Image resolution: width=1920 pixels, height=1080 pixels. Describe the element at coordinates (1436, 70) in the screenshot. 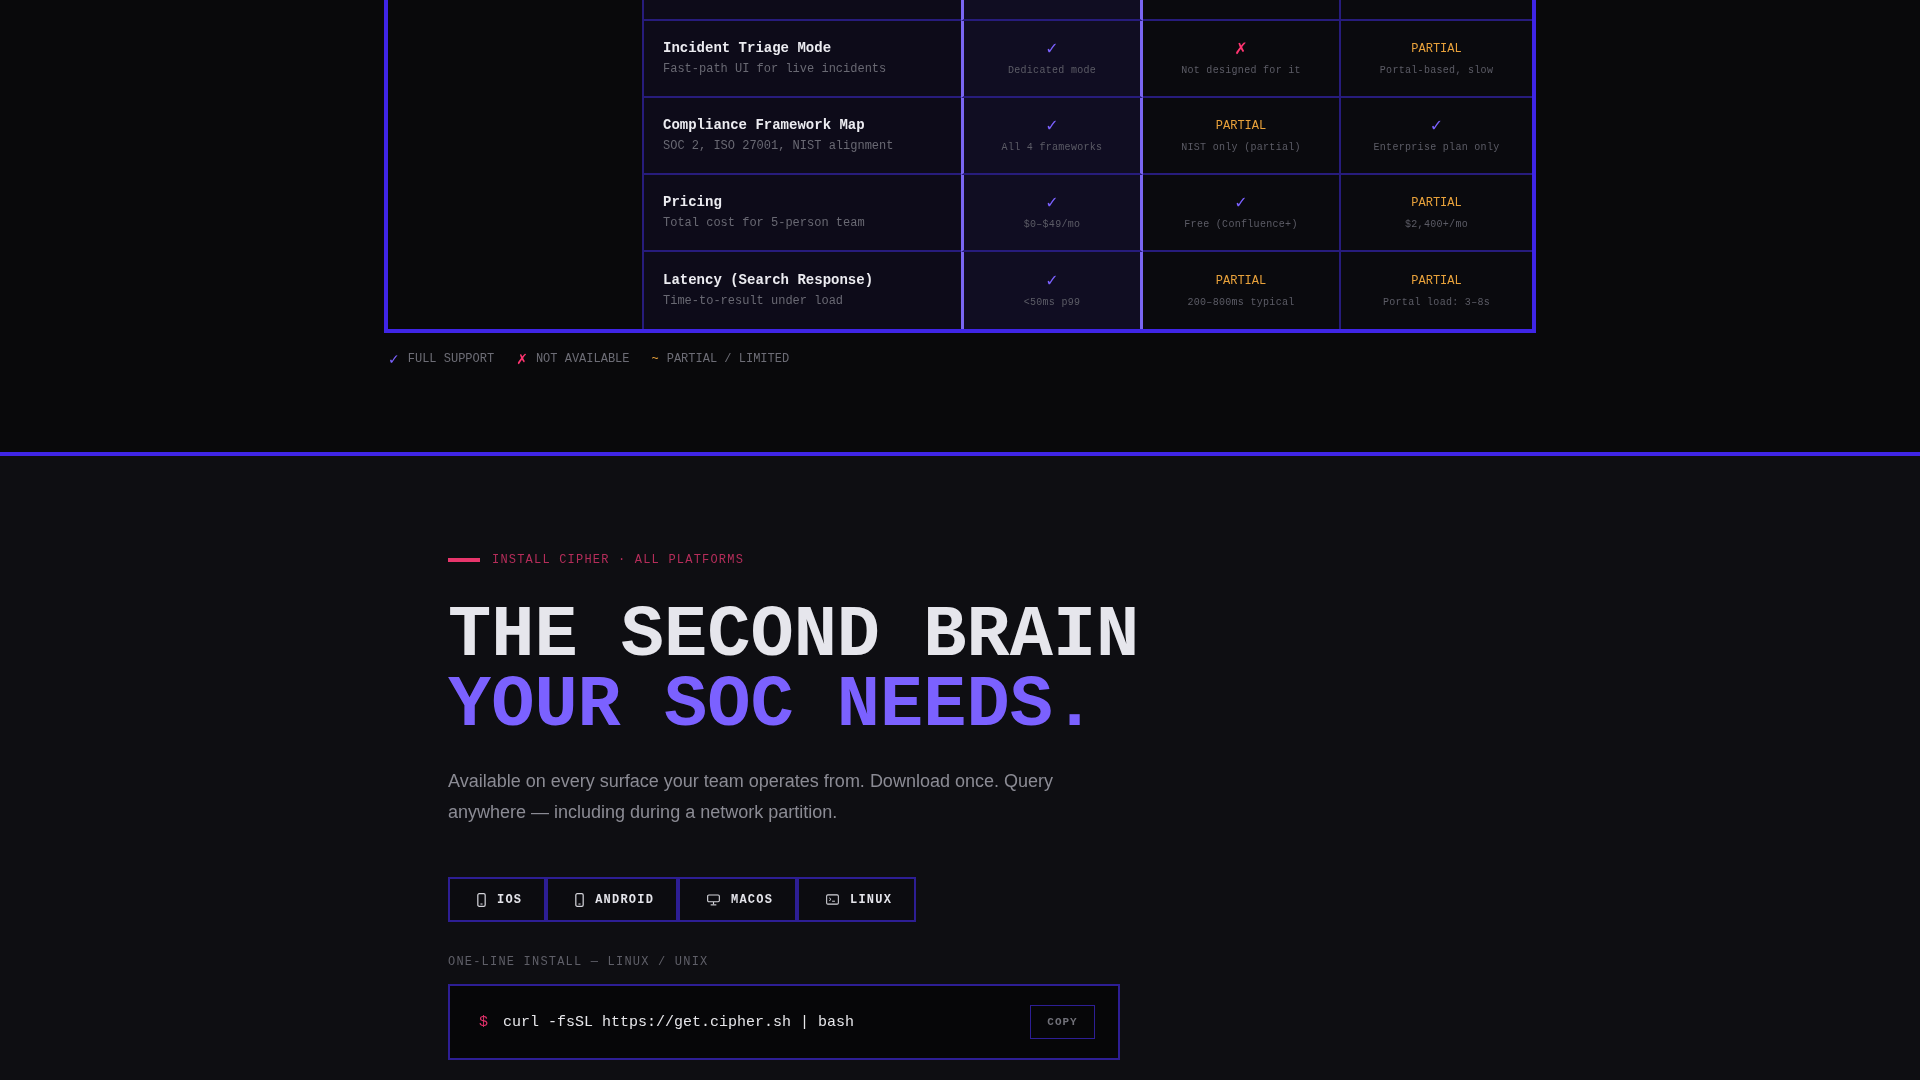

I see `cell-note: Portal-based, slow` at that location.